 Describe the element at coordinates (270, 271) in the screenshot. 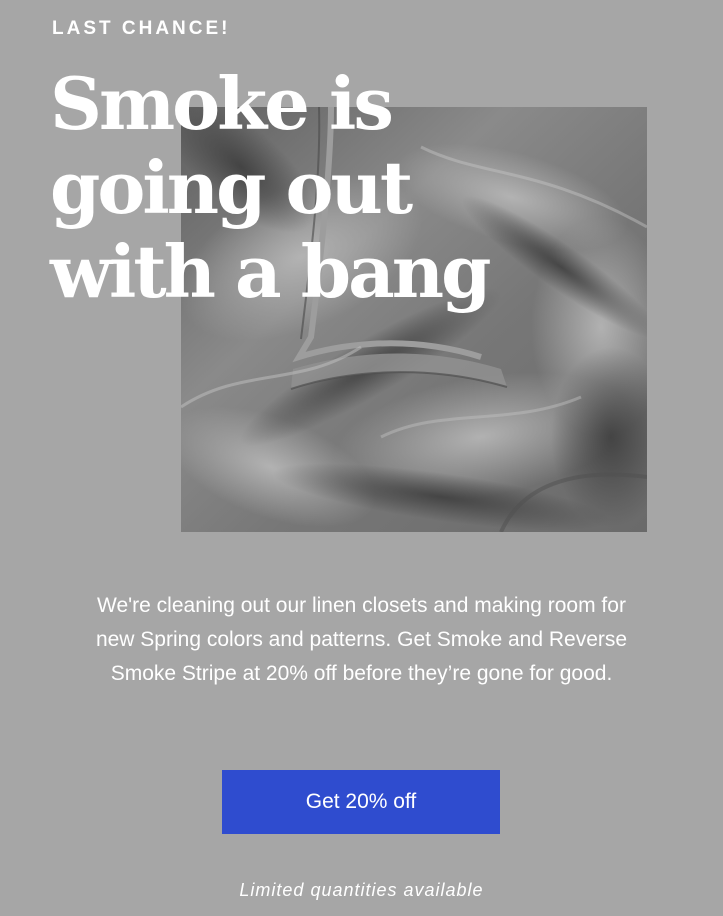

I see `headline-line-3: with a bang` at that location.